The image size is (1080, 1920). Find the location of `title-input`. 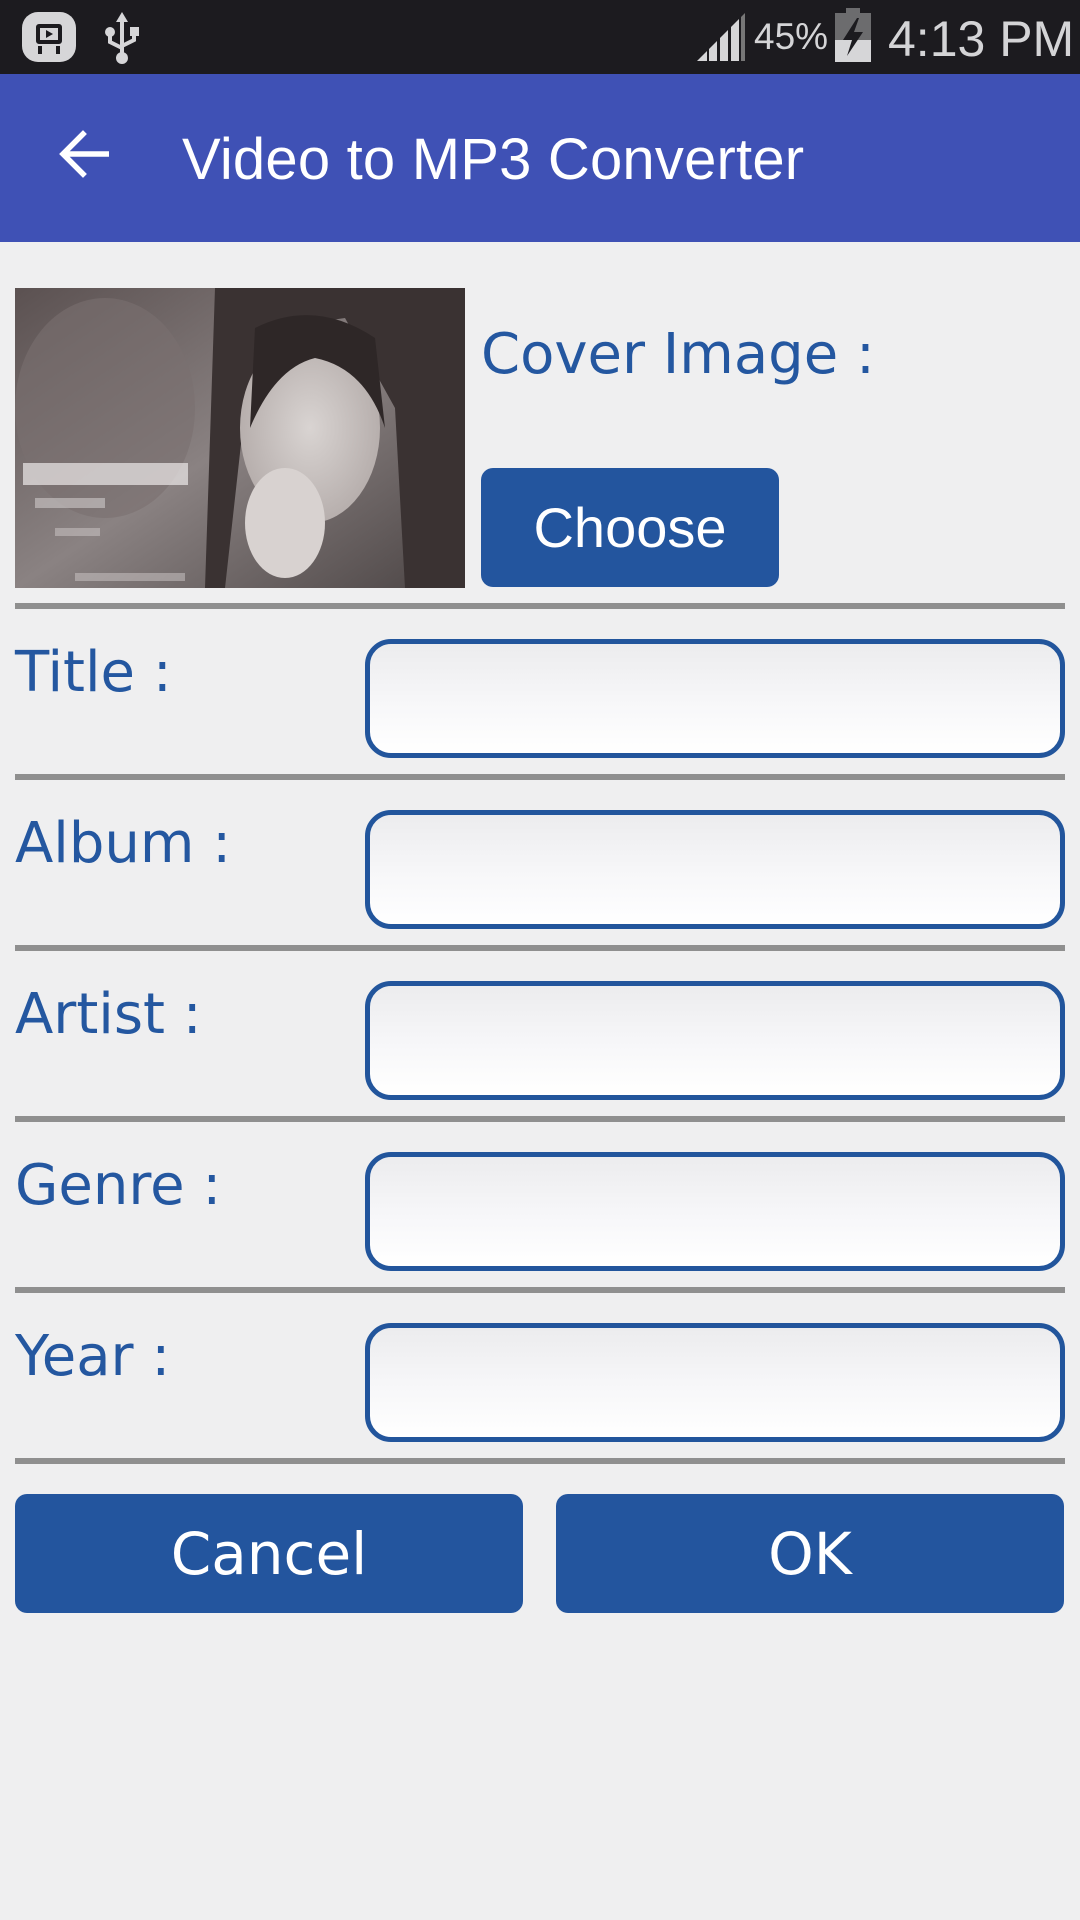

title-input is located at coordinates (715, 698).